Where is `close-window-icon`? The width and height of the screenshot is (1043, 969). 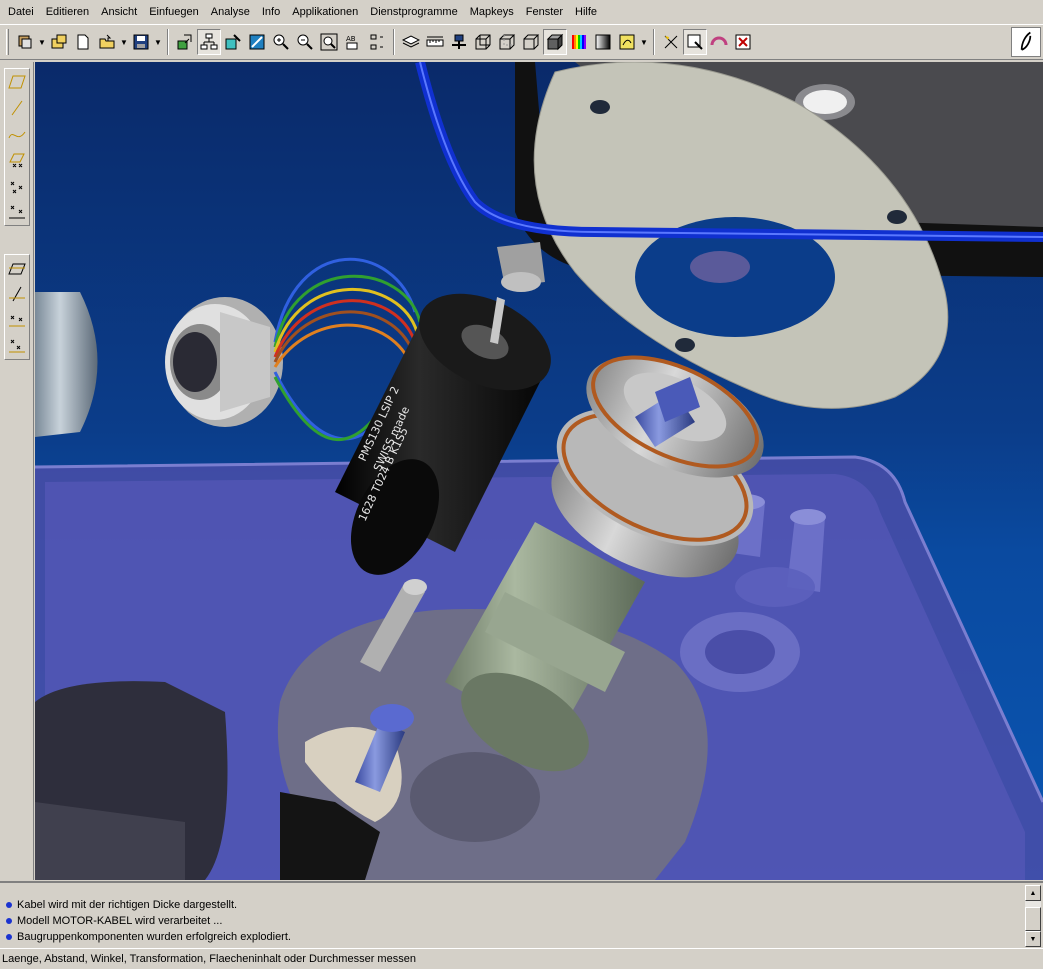 close-window-icon is located at coordinates (743, 42).